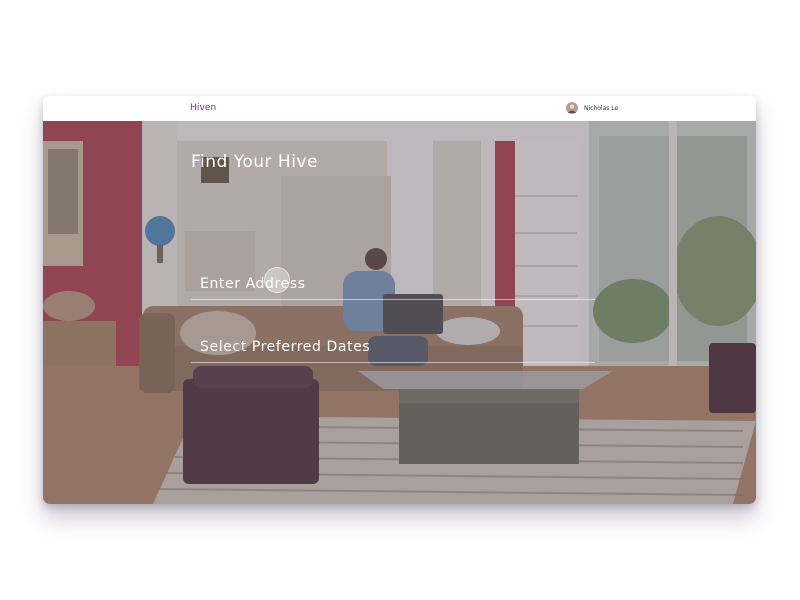 Image resolution: width=800 pixels, height=600 pixels. Describe the element at coordinates (277, 280) in the screenshot. I see `pointer-highlight` at that location.